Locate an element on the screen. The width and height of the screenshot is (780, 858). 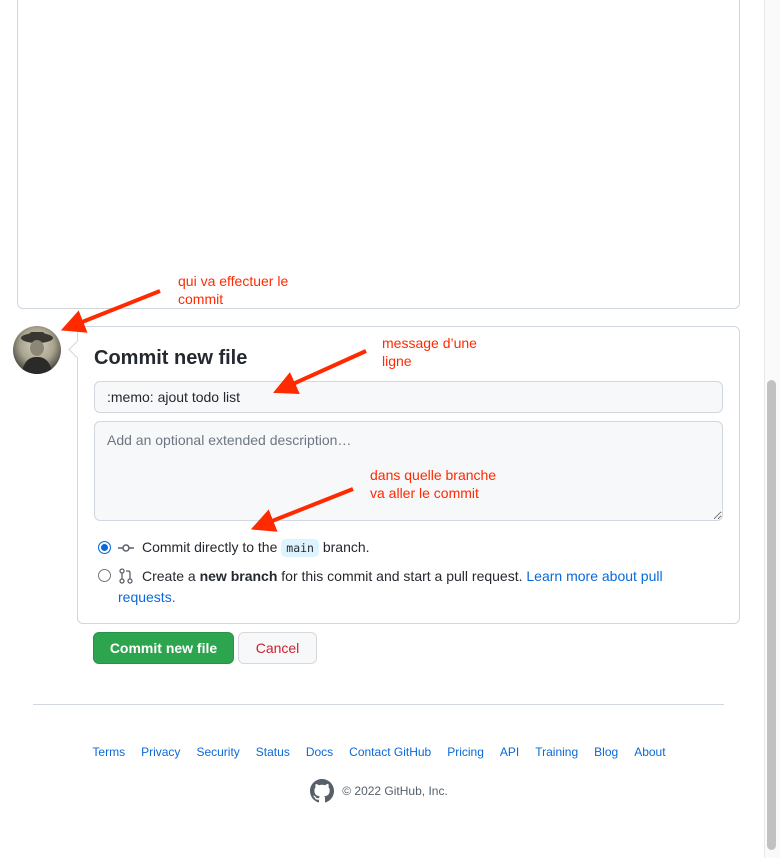
footer-link-security: Security is located at coordinates (217, 752).